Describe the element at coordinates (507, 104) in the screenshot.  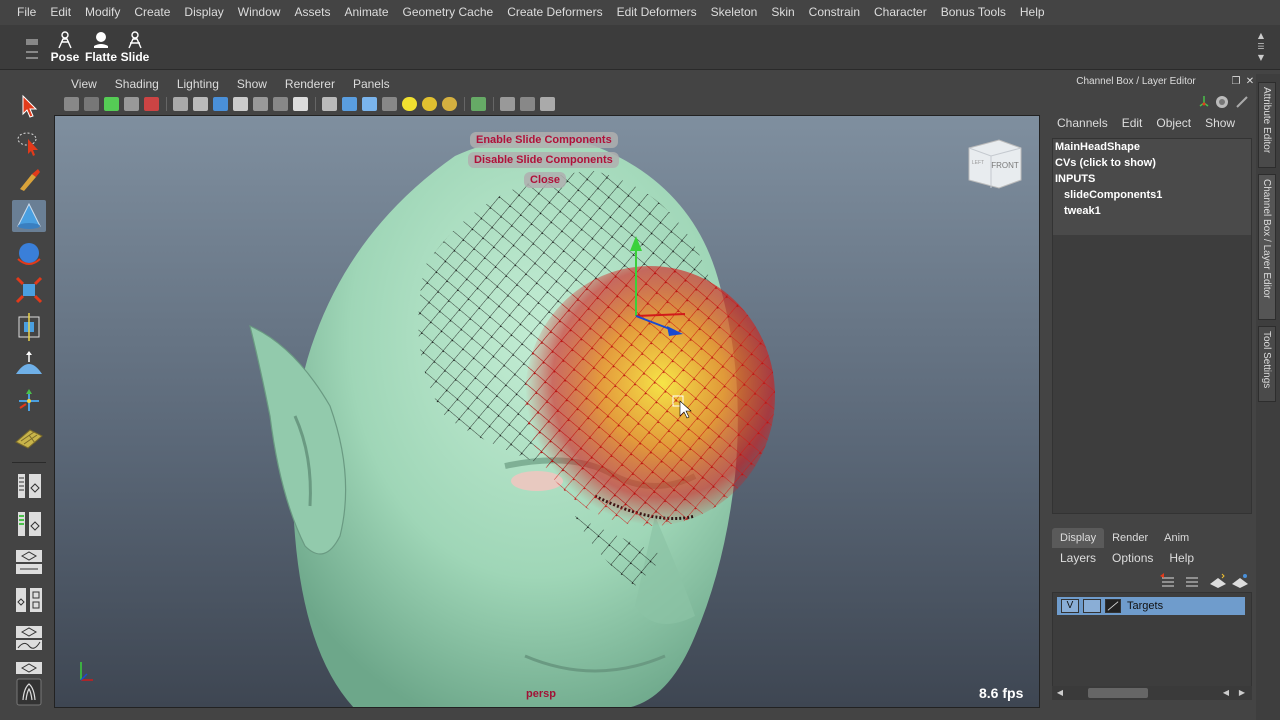
I see `xray-icon` at that location.